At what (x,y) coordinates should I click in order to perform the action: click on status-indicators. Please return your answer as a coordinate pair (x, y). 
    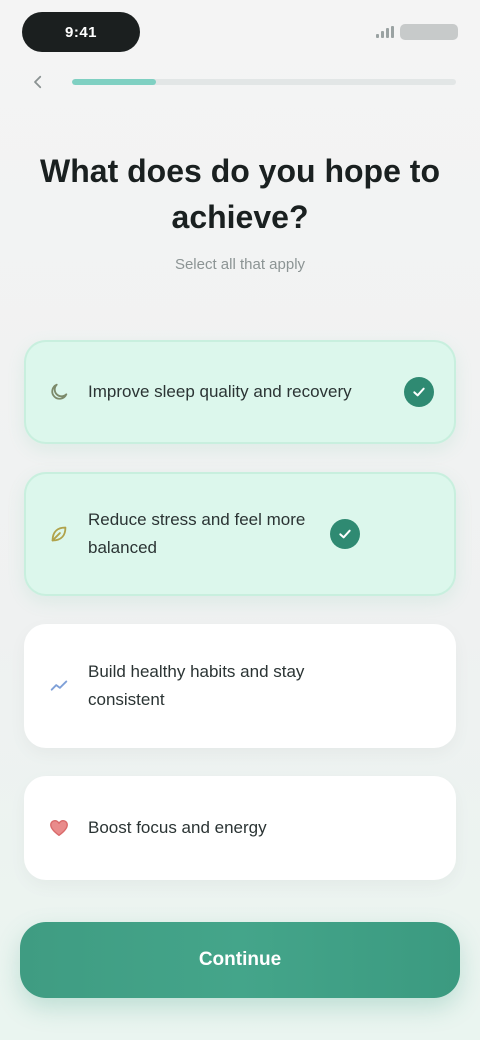
    Looking at the image, I should click on (417, 32).